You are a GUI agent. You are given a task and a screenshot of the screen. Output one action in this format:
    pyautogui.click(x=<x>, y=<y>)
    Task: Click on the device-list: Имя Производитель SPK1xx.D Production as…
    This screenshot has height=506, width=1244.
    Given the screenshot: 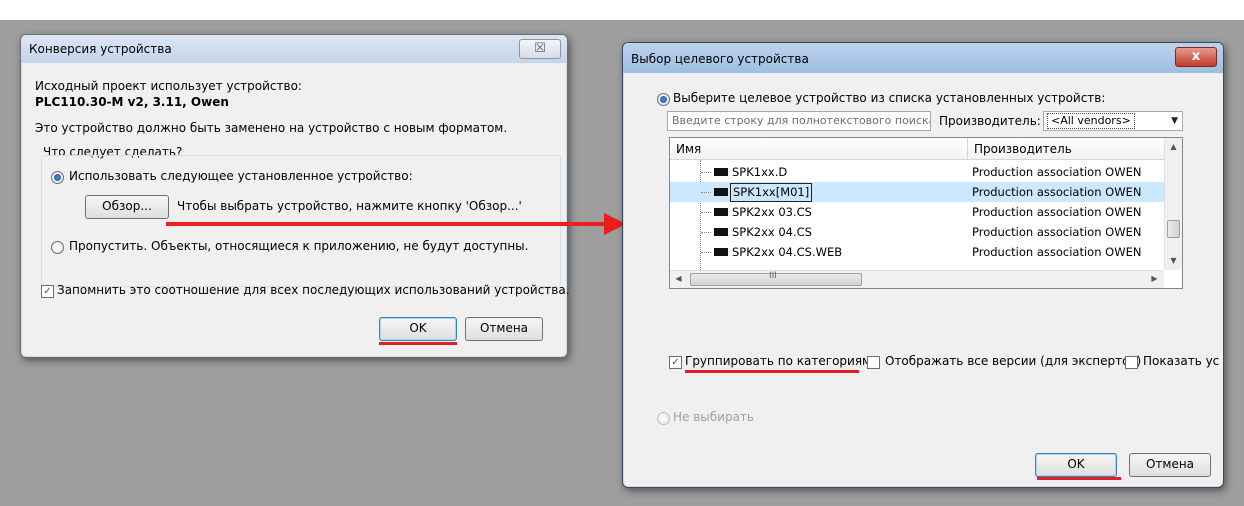 What is the action you would take?
    pyautogui.click(x=926, y=213)
    